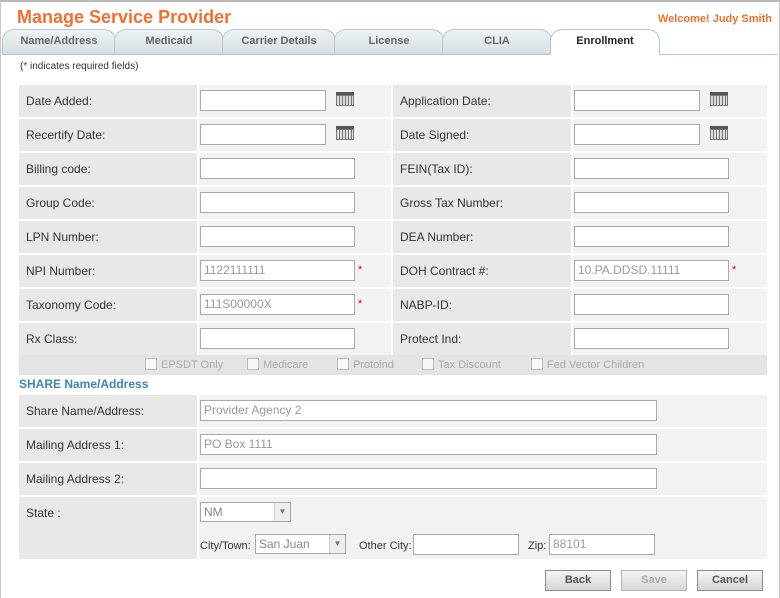 The image size is (780, 598). What do you see at coordinates (385, 546) in the screenshot?
I see `other-city-label: Other City:` at bounding box center [385, 546].